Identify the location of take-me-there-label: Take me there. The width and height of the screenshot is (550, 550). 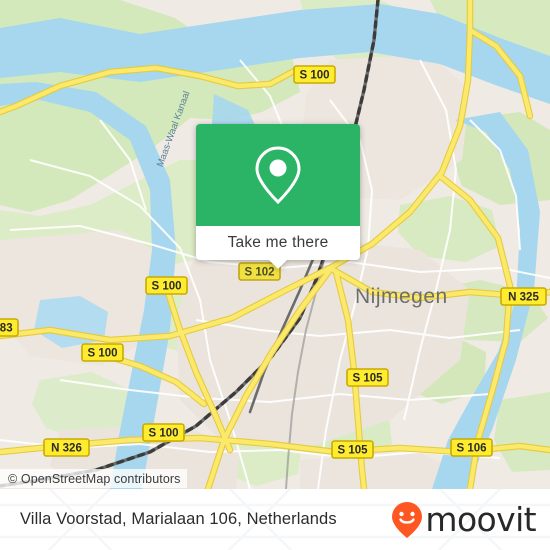
(278, 242).